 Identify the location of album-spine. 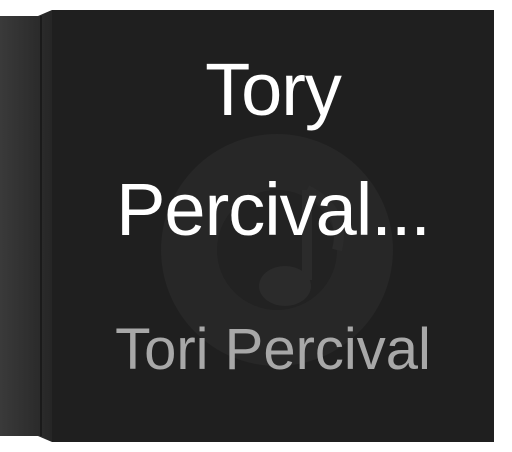
(26, 226).